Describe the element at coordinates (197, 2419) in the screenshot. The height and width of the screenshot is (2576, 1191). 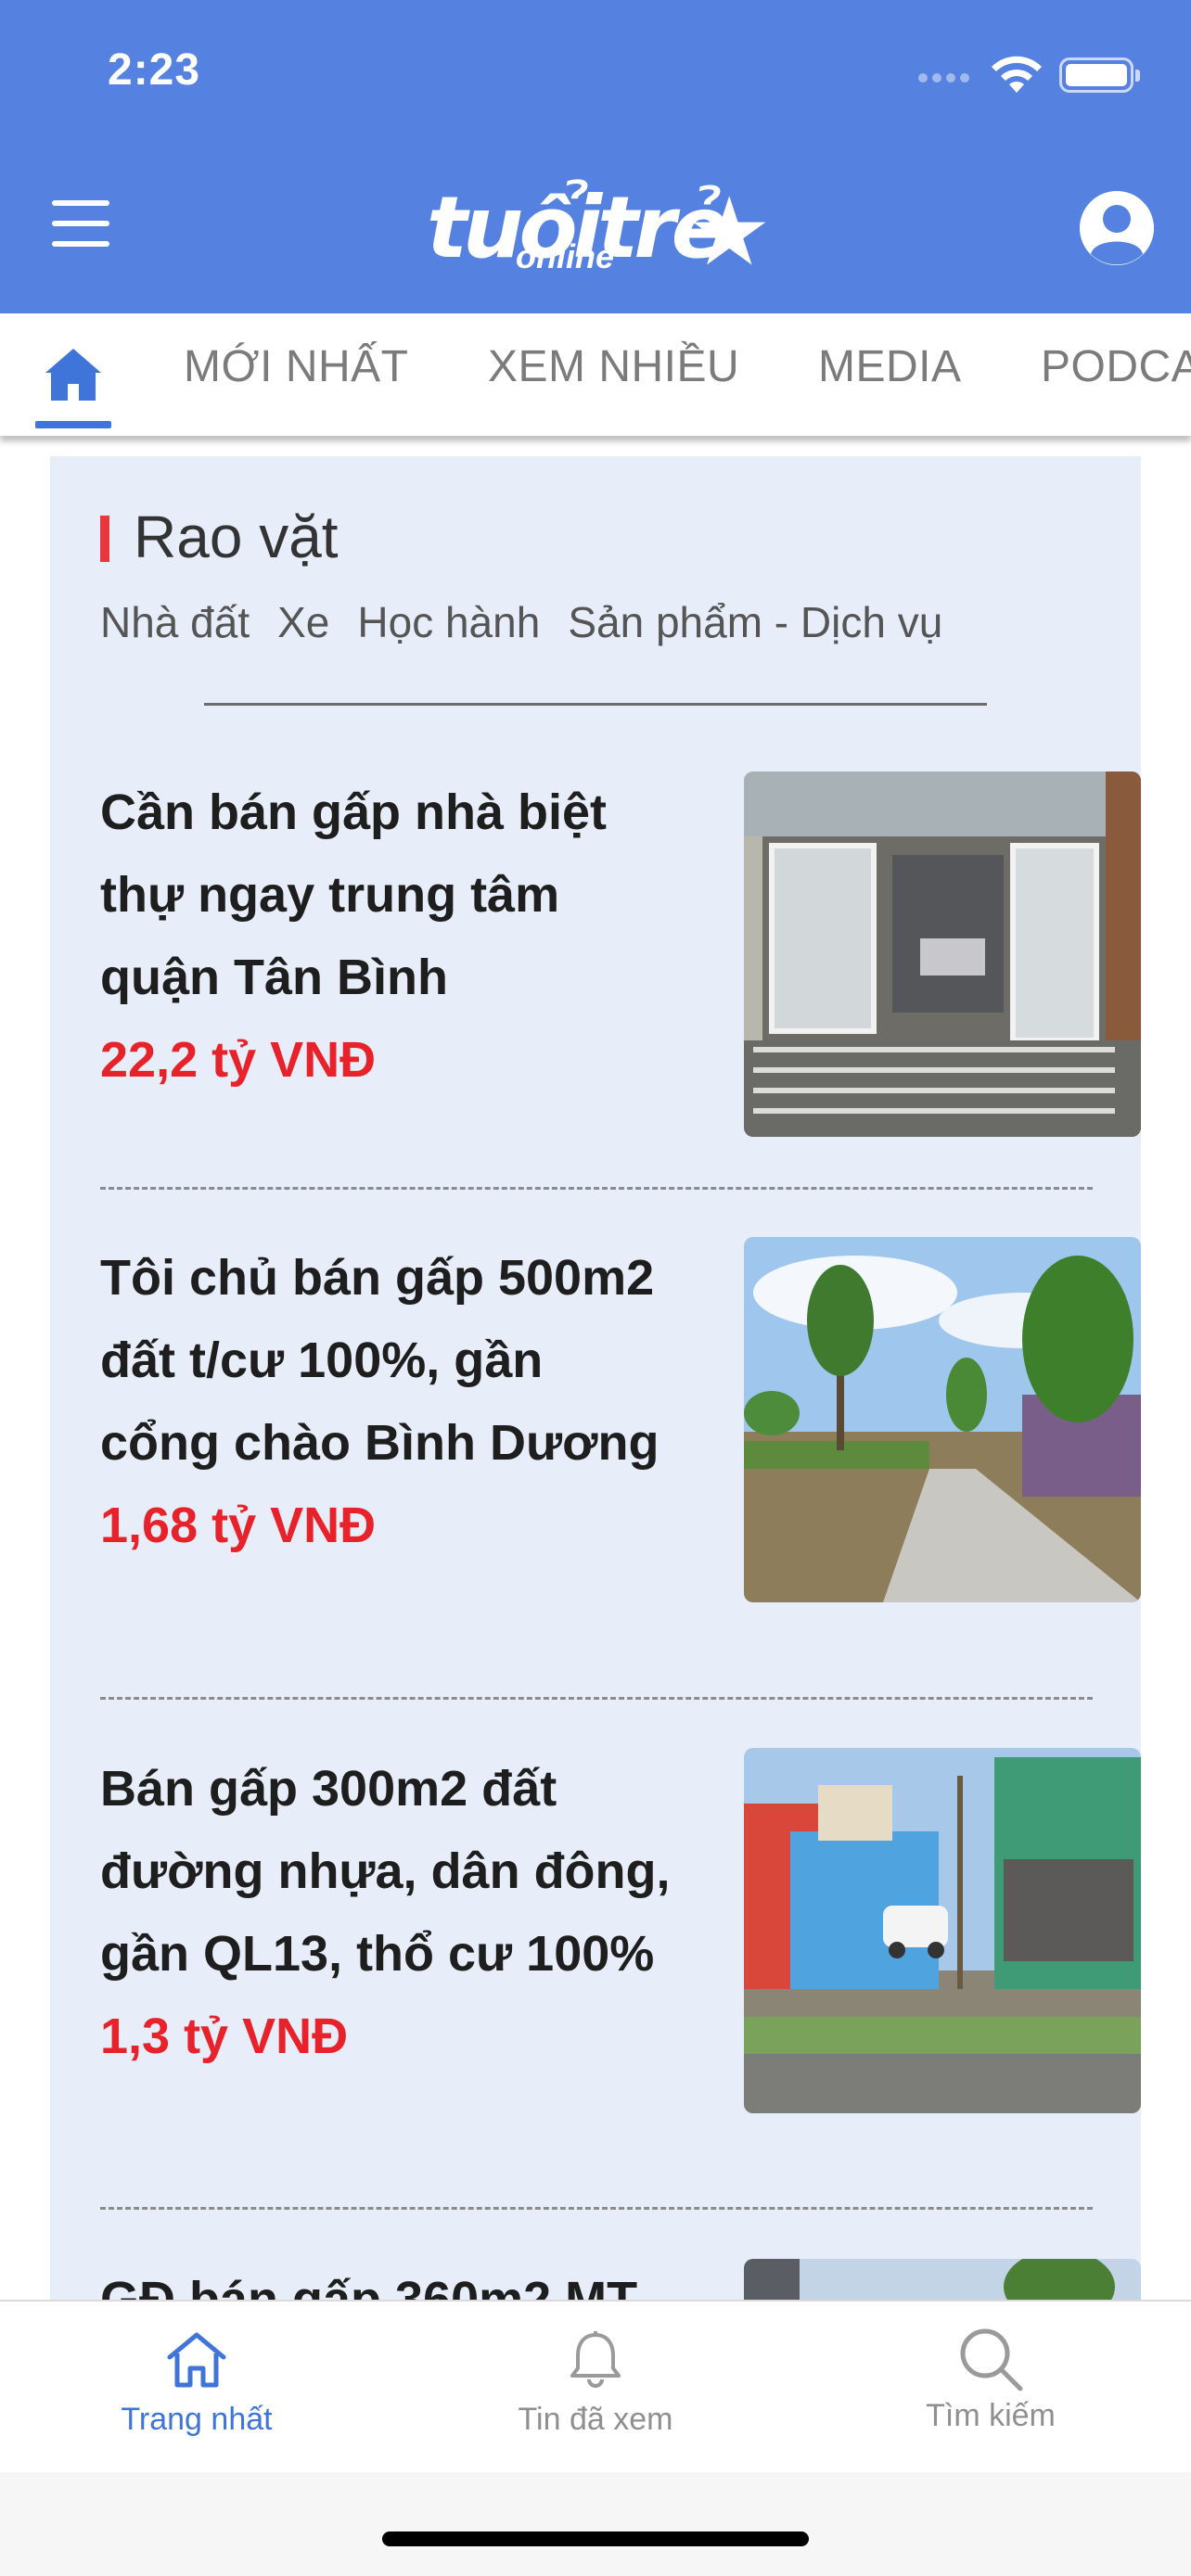
I see `nav-label: Trang nhất` at that location.